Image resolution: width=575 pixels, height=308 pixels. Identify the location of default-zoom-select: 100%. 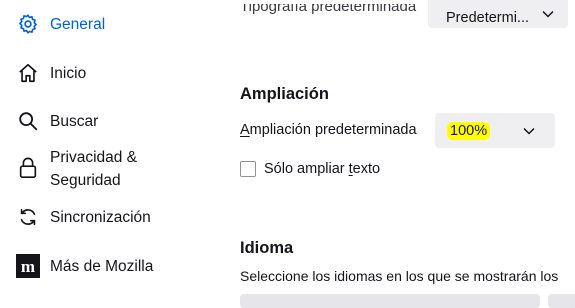
(495, 130).